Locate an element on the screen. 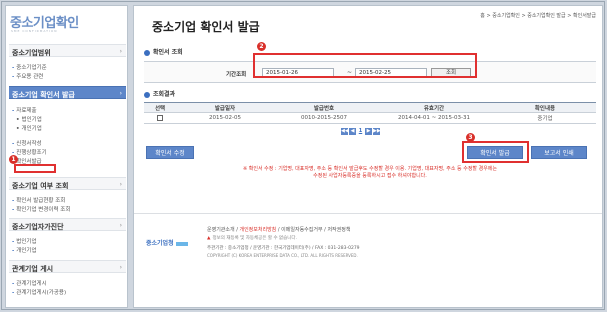  footer-link-email-refuse: 이메일자동수집거부 is located at coordinates (301, 230).